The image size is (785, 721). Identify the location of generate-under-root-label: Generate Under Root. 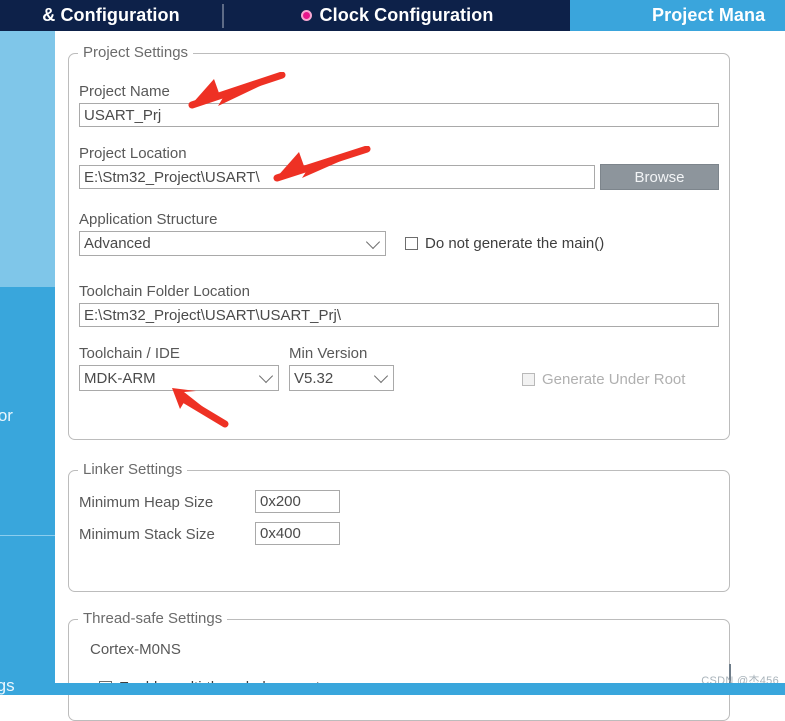
(614, 379).